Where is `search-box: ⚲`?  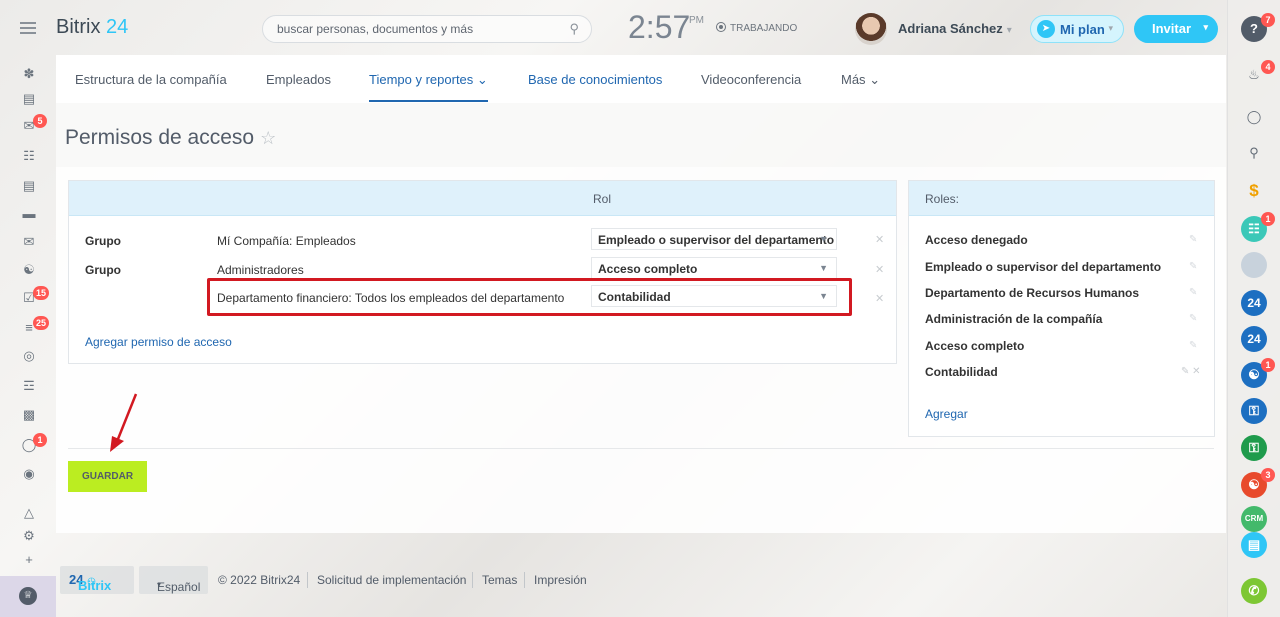 search-box: ⚲ is located at coordinates (427, 29).